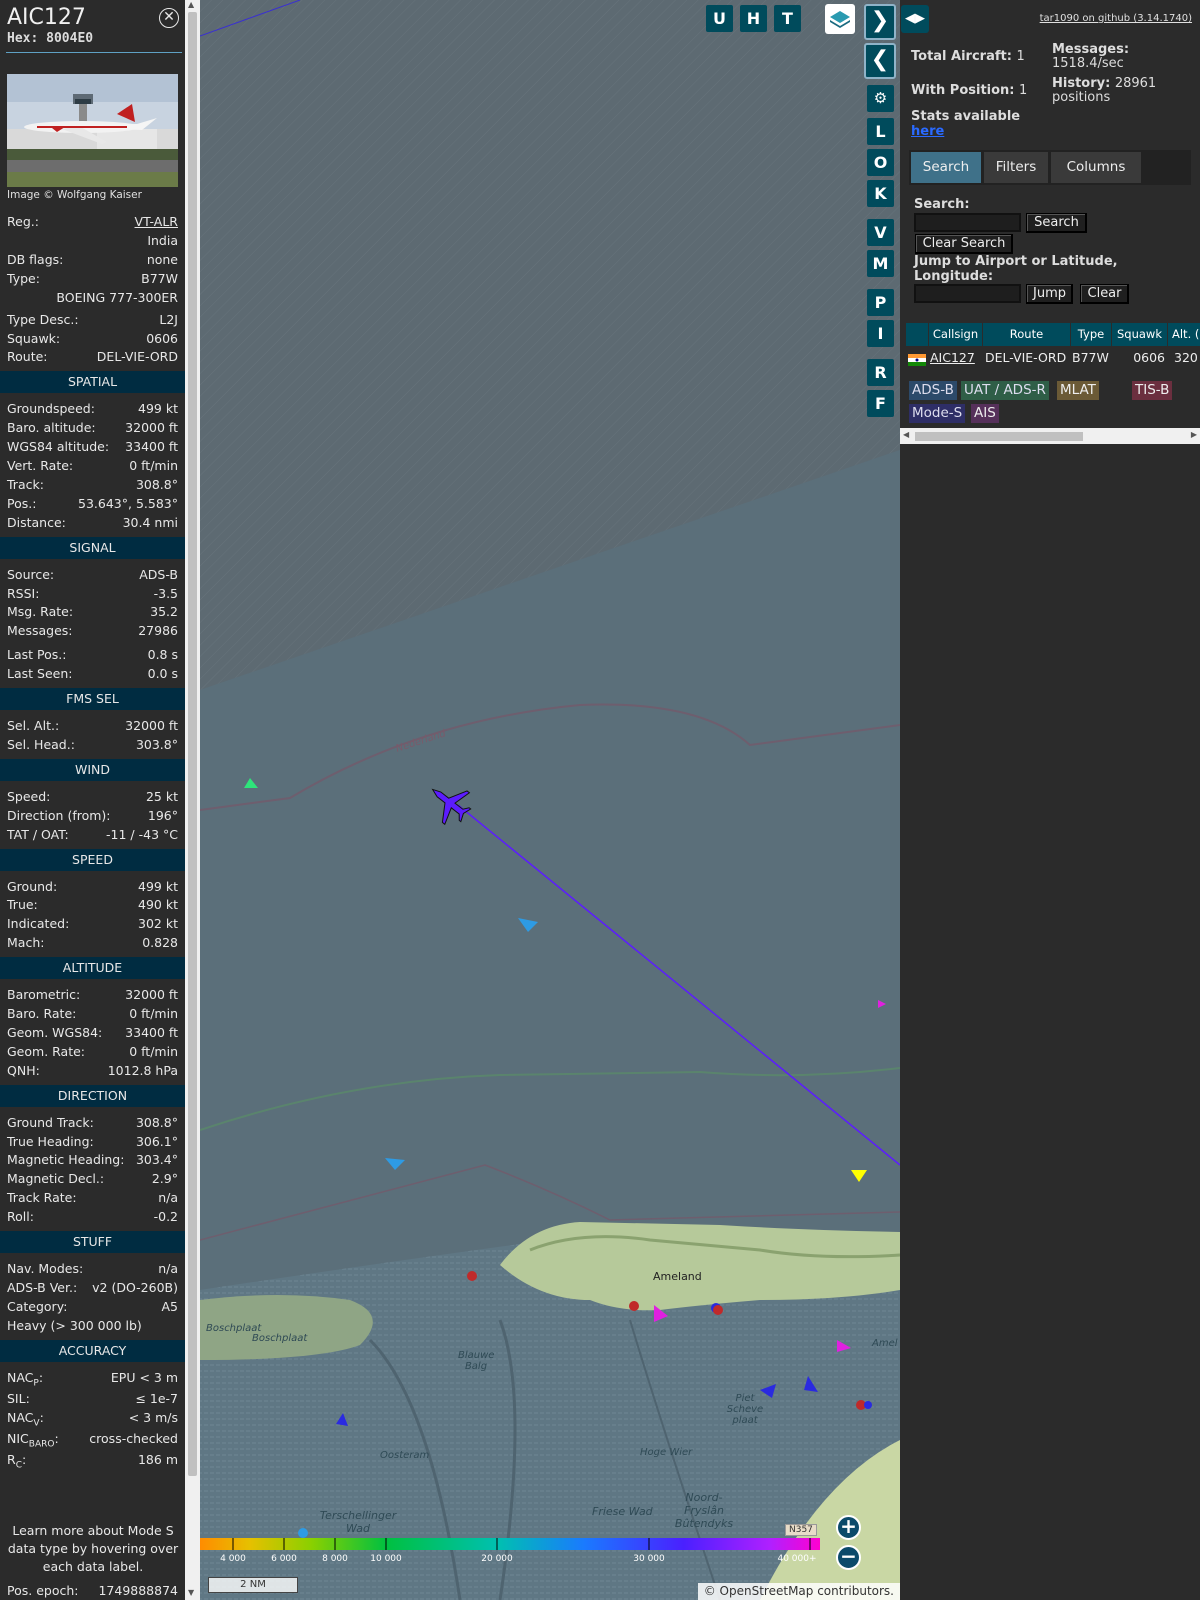  What do you see at coordinates (92, 968) in the screenshot?
I see `section-header-altitude: ALTITUDE` at bounding box center [92, 968].